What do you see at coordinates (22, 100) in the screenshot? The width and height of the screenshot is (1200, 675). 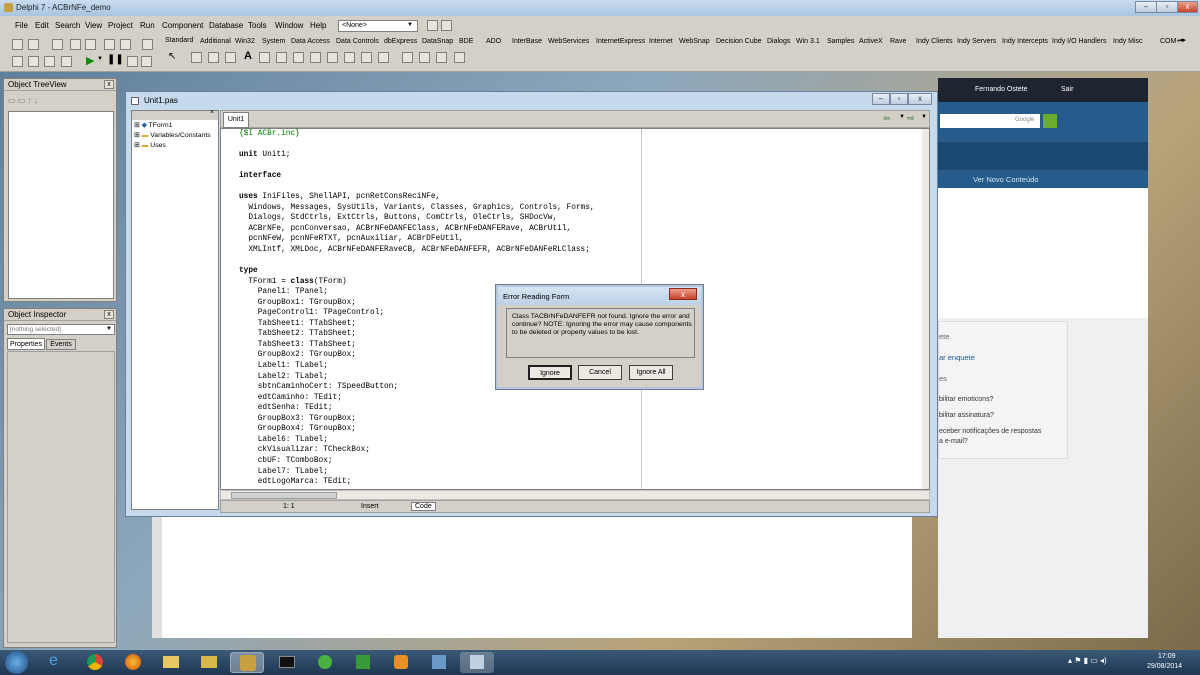 I see `delete-item-icon: ▭` at bounding box center [22, 100].